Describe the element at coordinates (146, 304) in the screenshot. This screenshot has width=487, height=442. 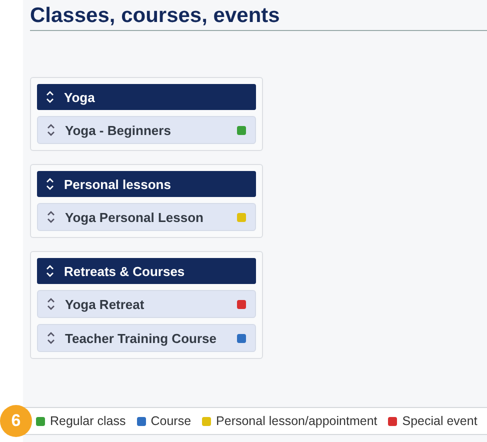
I see `event-item: Yoga Retreat` at that location.